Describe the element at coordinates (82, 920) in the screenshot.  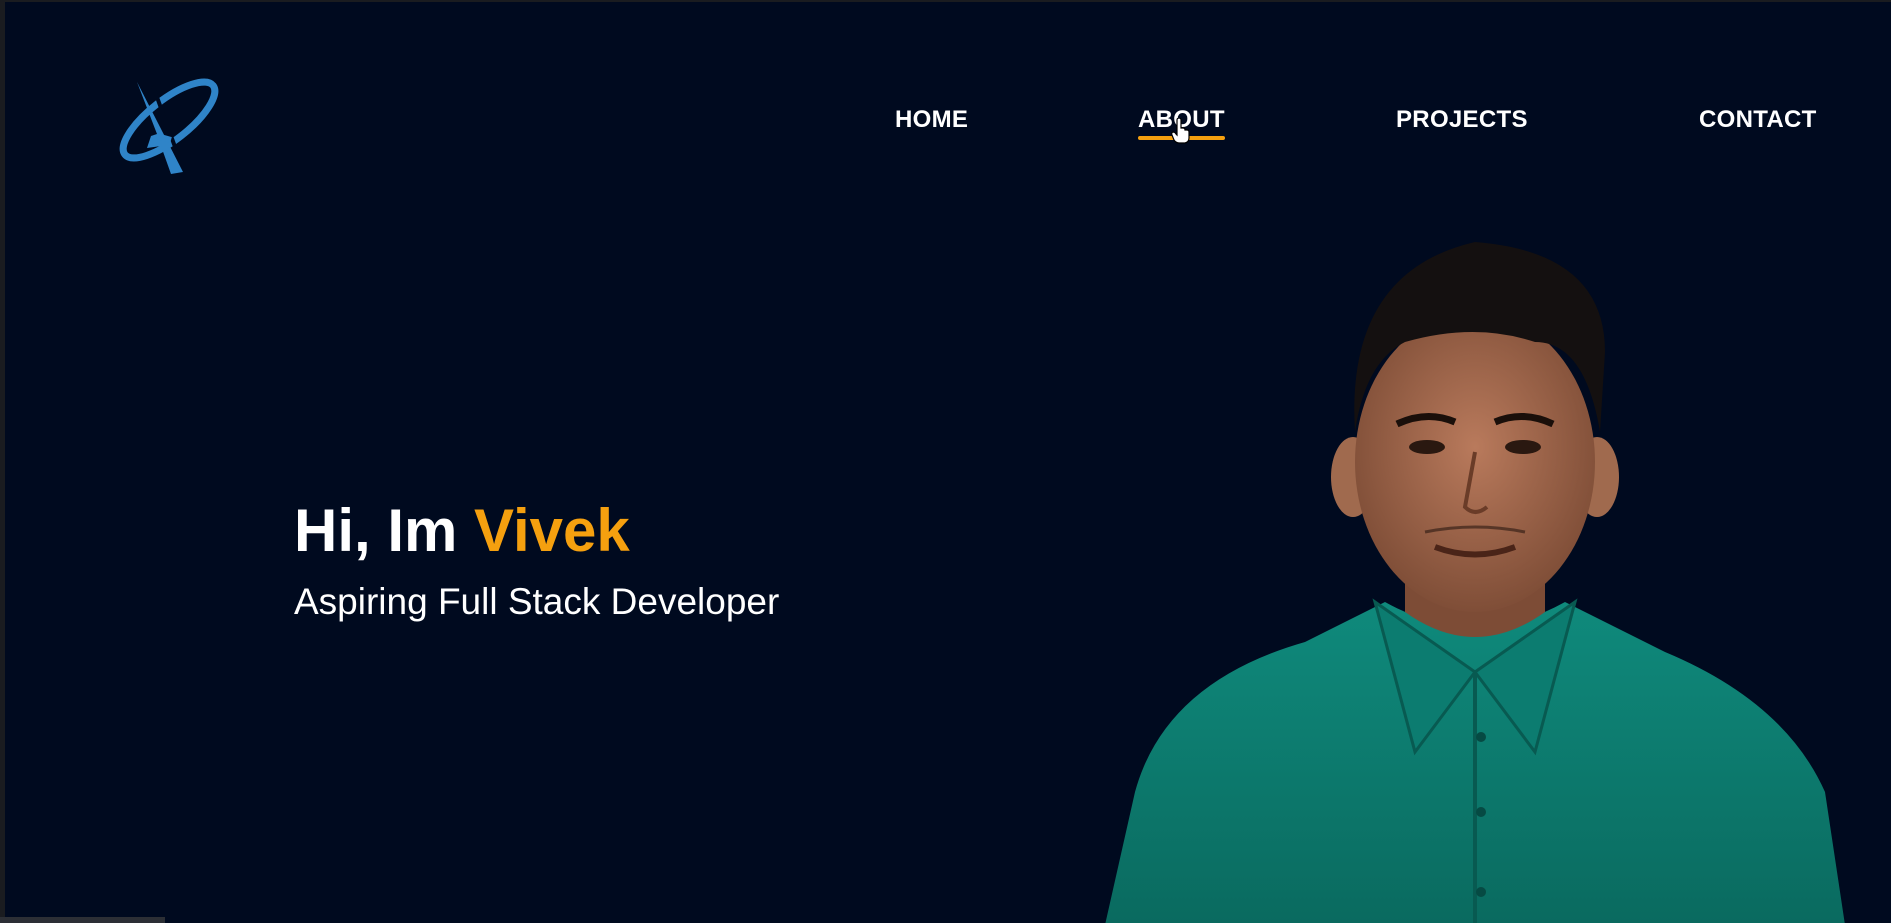
I see `bottom-scroll-indicator` at that location.